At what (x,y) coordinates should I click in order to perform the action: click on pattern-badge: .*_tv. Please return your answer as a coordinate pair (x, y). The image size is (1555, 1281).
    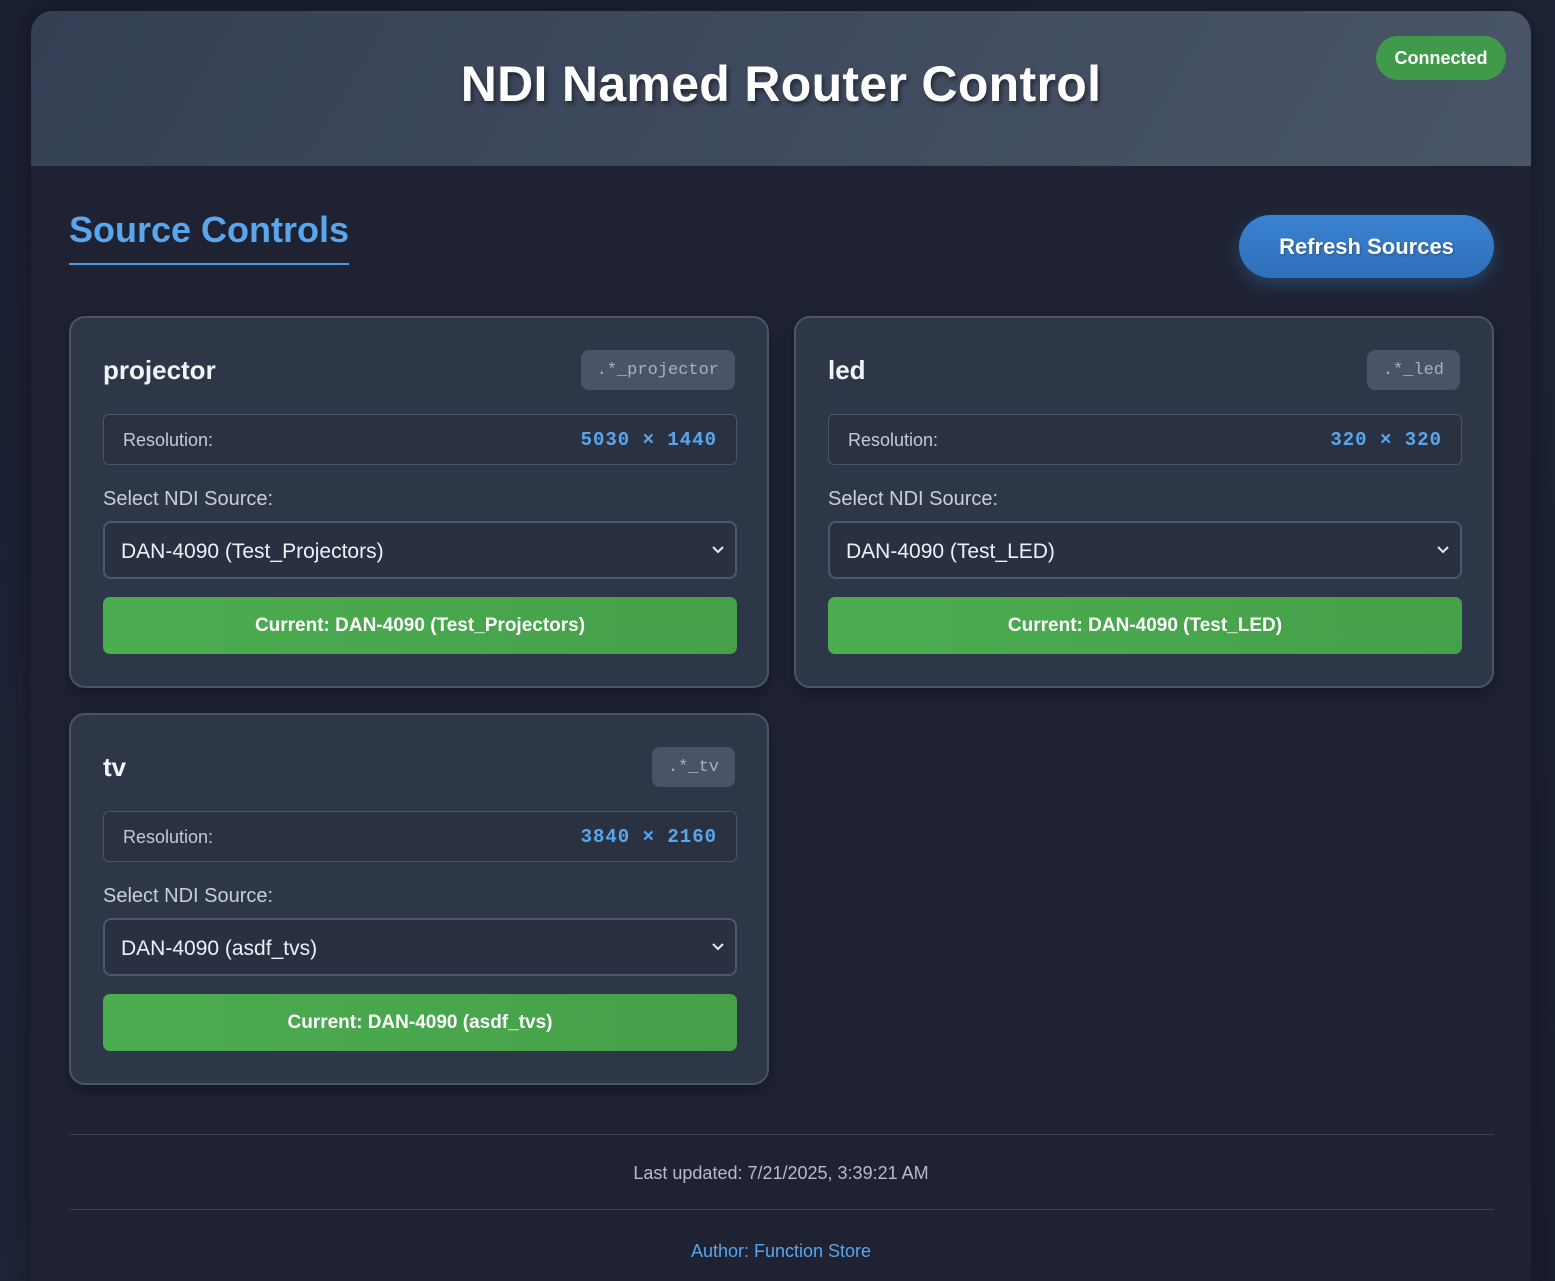
    Looking at the image, I should click on (693, 767).